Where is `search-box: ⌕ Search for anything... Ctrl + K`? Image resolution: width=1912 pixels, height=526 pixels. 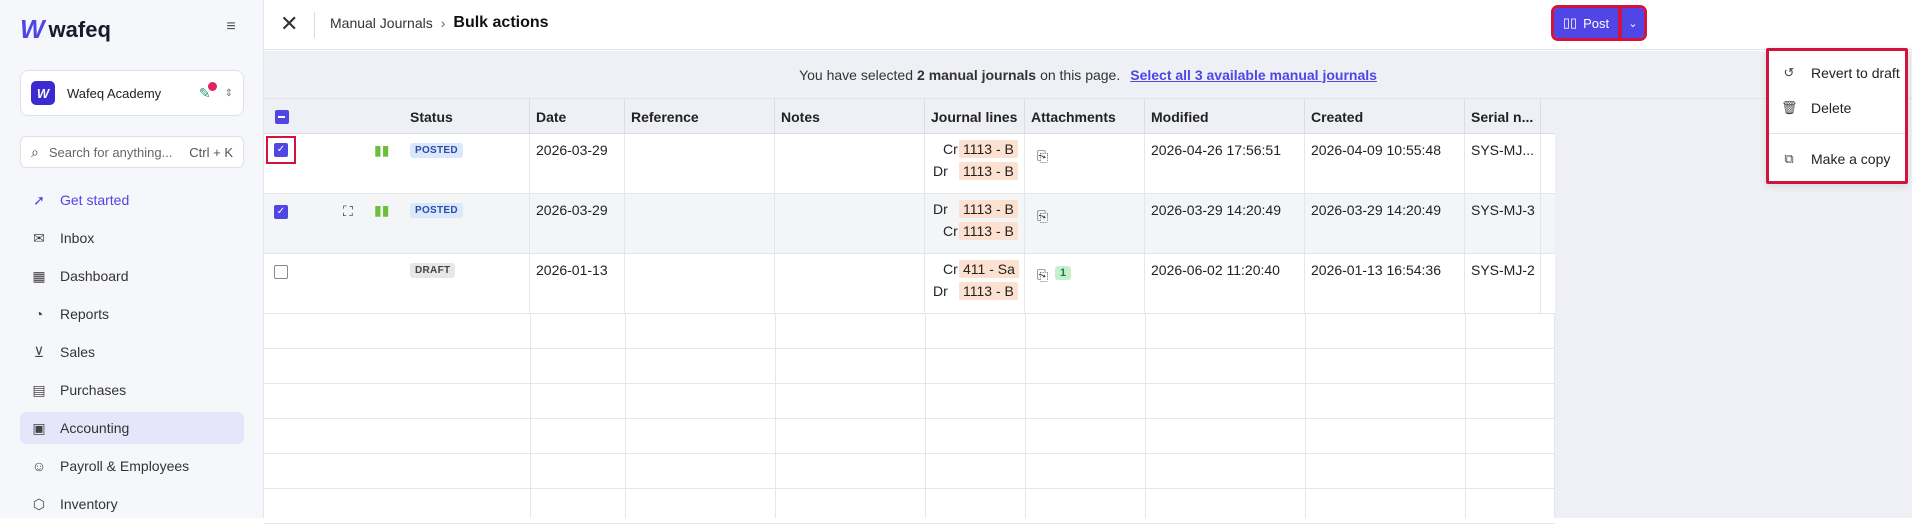 search-box: ⌕ Search for anything... Ctrl + K is located at coordinates (132, 152).